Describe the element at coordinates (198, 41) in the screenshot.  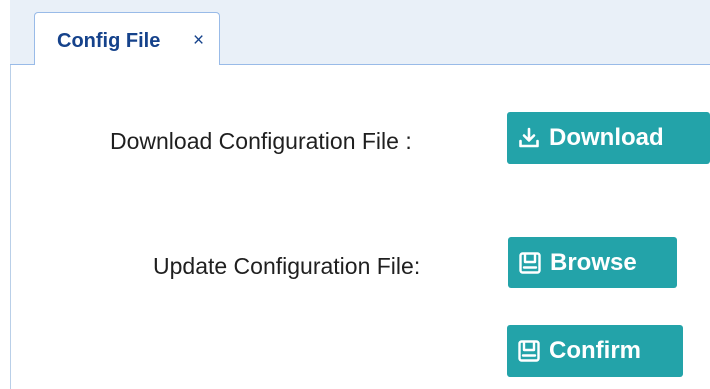
I see `close-icon: ×` at that location.